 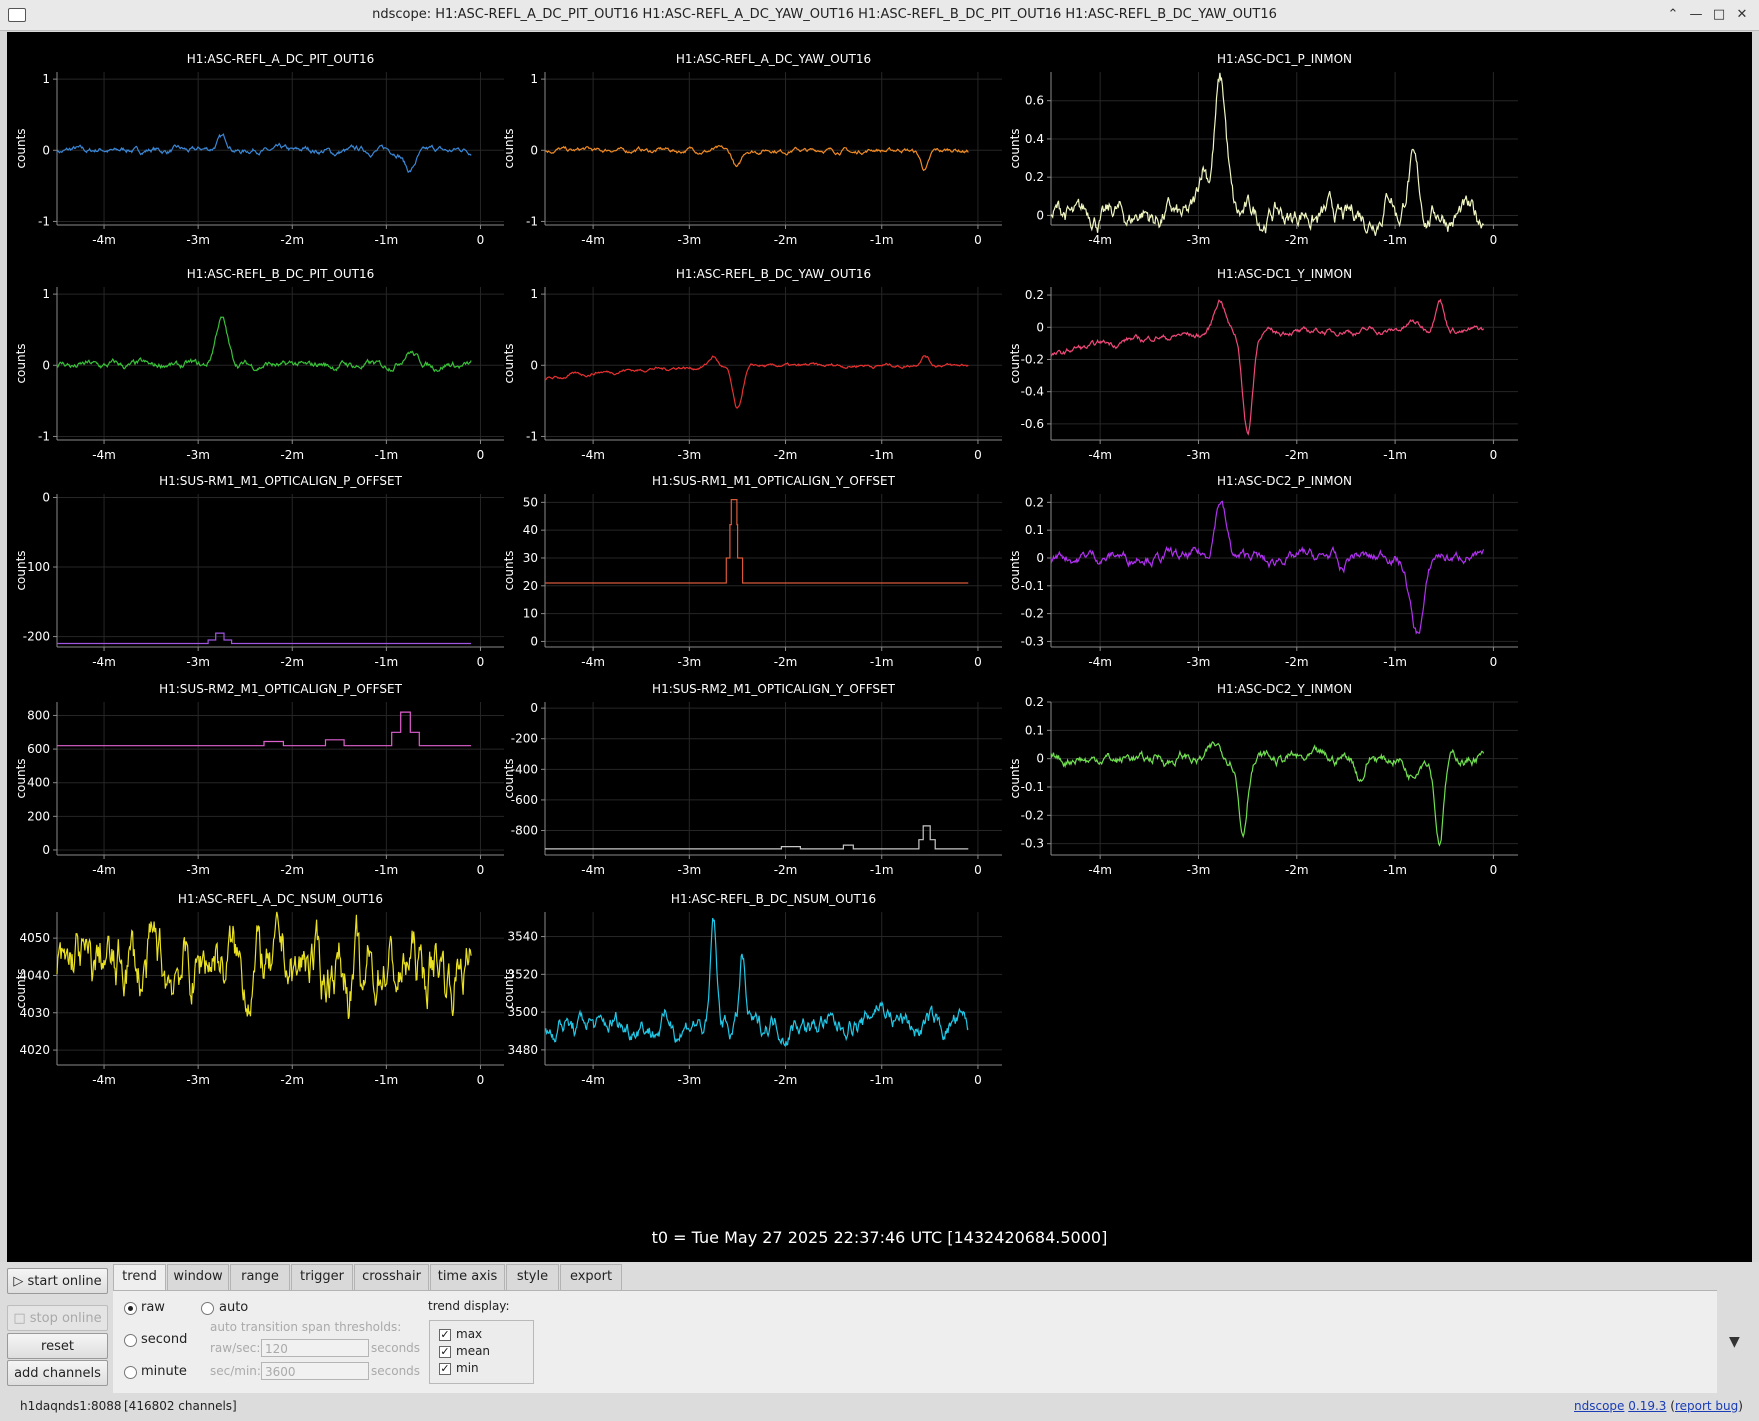 I want to click on tab-crosshair: crosshair, so click(x=391, y=1277).